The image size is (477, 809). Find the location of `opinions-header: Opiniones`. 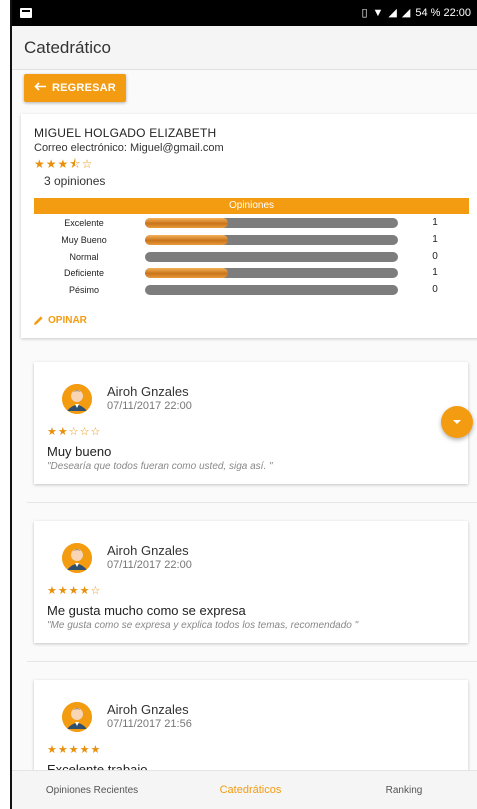

opinions-header: Opiniones is located at coordinates (251, 206).